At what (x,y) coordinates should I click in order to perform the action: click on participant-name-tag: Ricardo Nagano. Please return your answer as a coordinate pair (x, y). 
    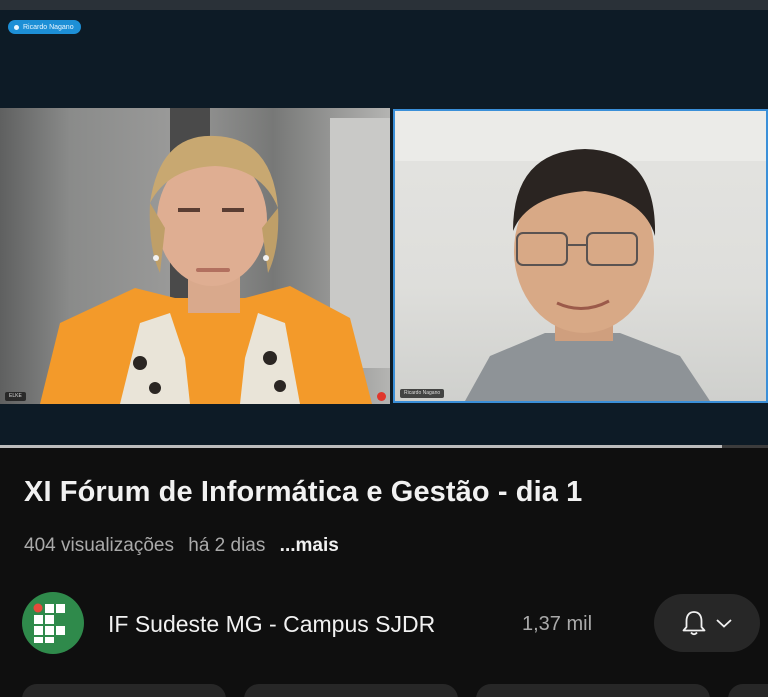
    Looking at the image, I should click on (422, 393).